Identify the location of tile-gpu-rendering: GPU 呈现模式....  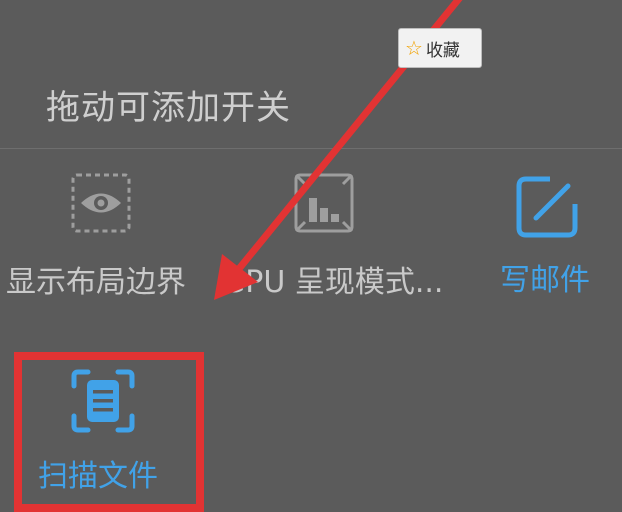
(327, 235).